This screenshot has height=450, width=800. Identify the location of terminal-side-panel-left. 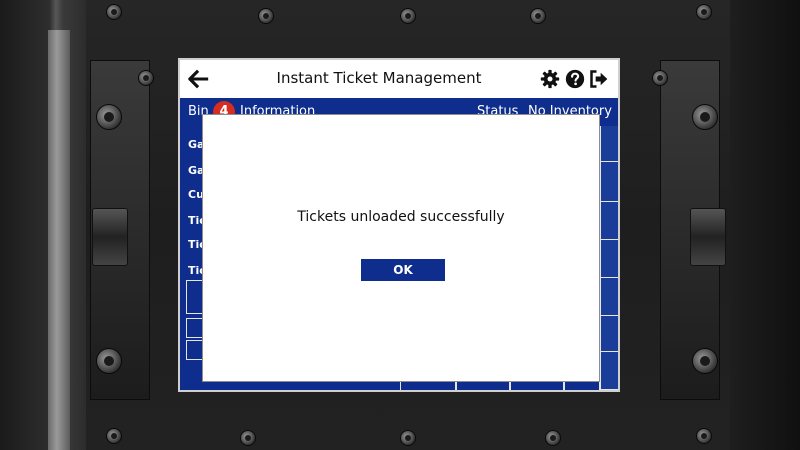
(45, 225).